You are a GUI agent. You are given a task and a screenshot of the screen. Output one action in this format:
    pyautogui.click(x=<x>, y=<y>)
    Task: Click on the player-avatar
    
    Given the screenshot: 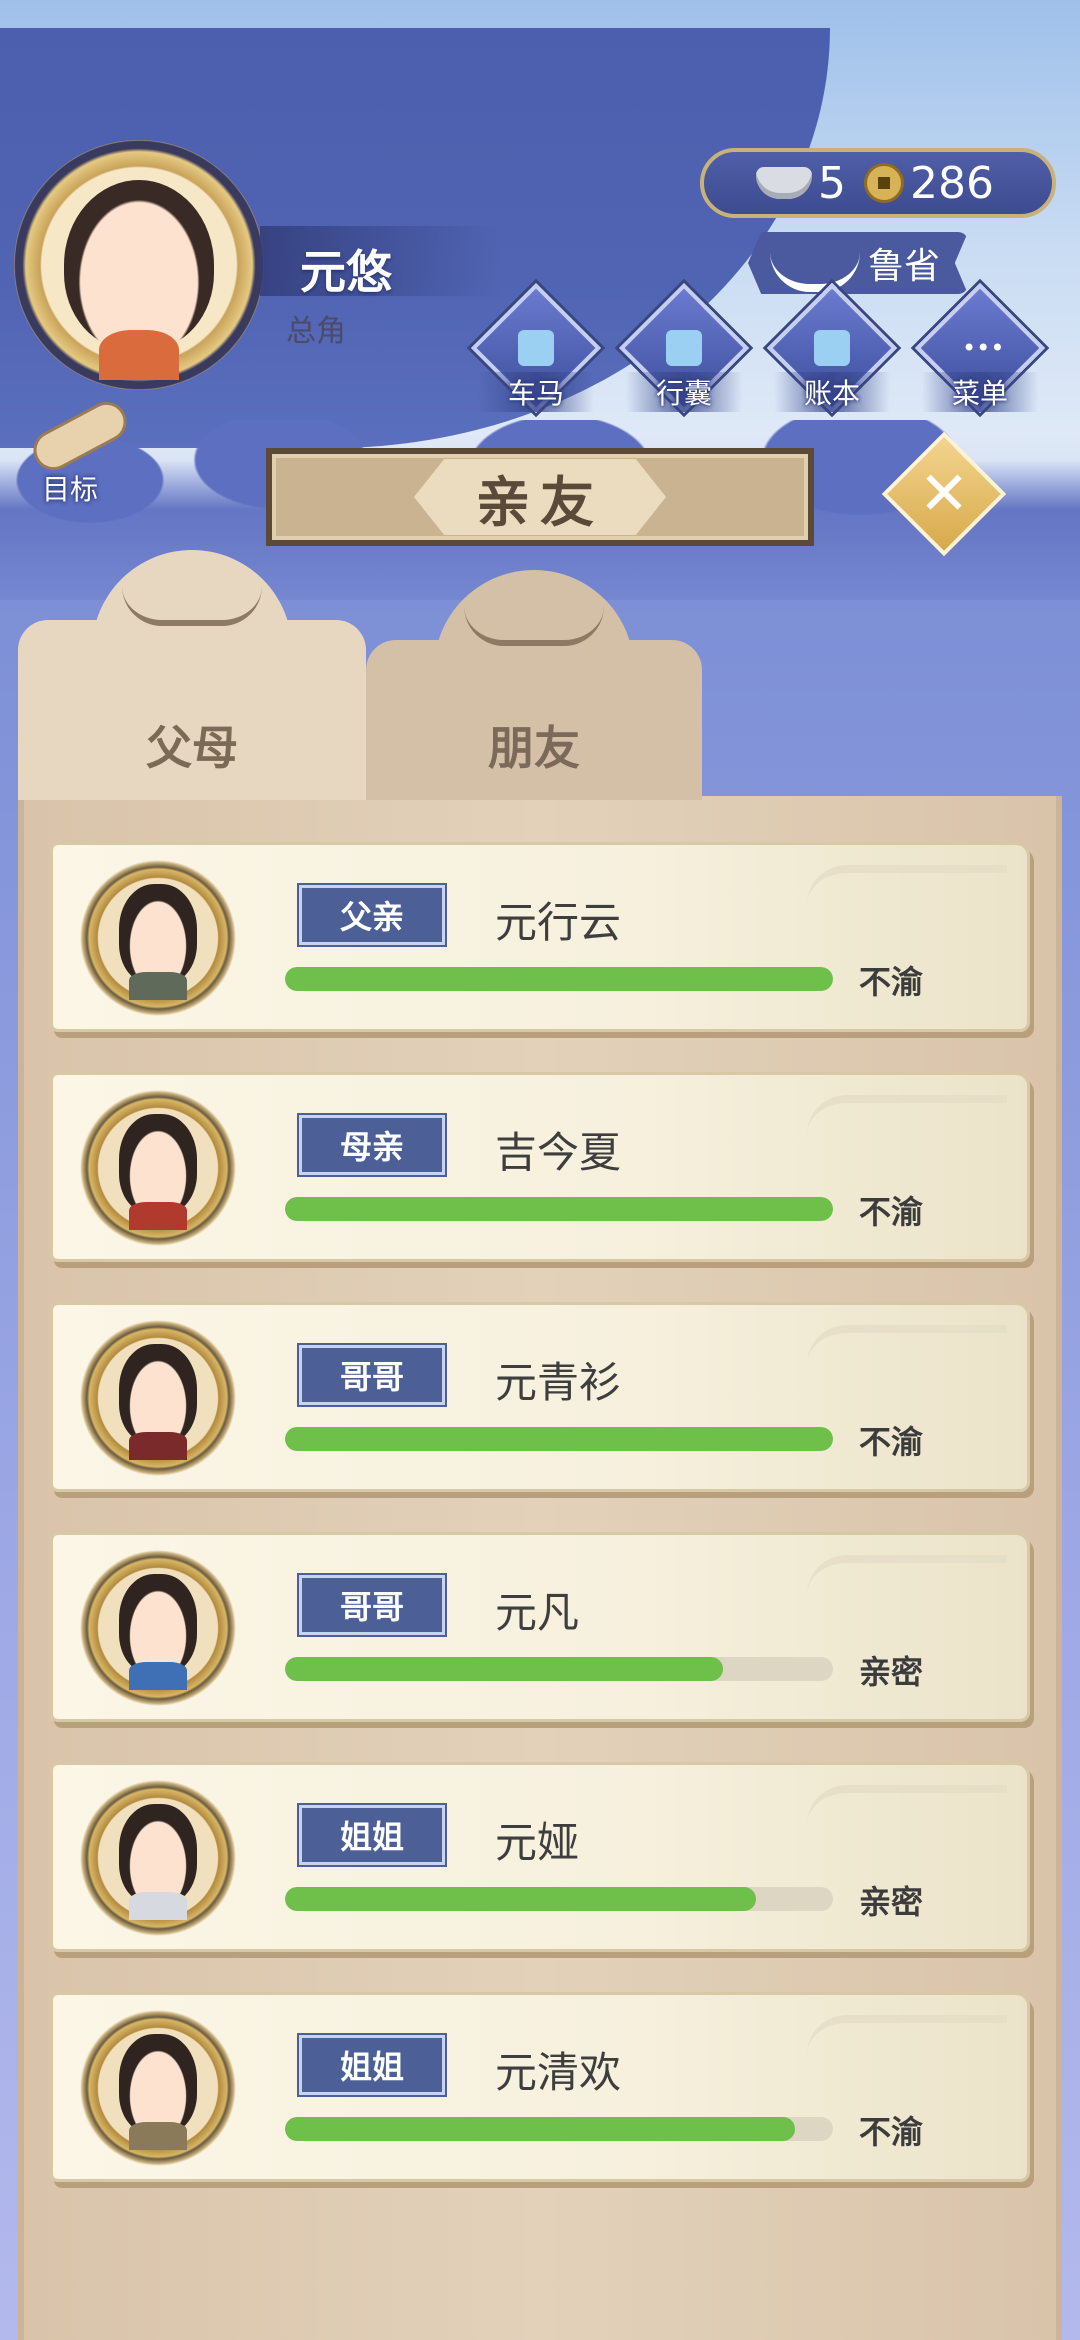 What is the action you would take?
    pyautogui.click(x=139, y=265)
    